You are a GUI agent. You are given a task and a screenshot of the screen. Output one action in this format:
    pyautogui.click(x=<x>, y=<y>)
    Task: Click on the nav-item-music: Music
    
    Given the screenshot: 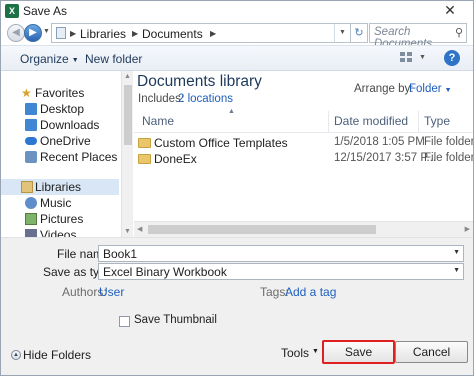 What is the action you would take?
    pyautogui.click(x=60, y=203)
    